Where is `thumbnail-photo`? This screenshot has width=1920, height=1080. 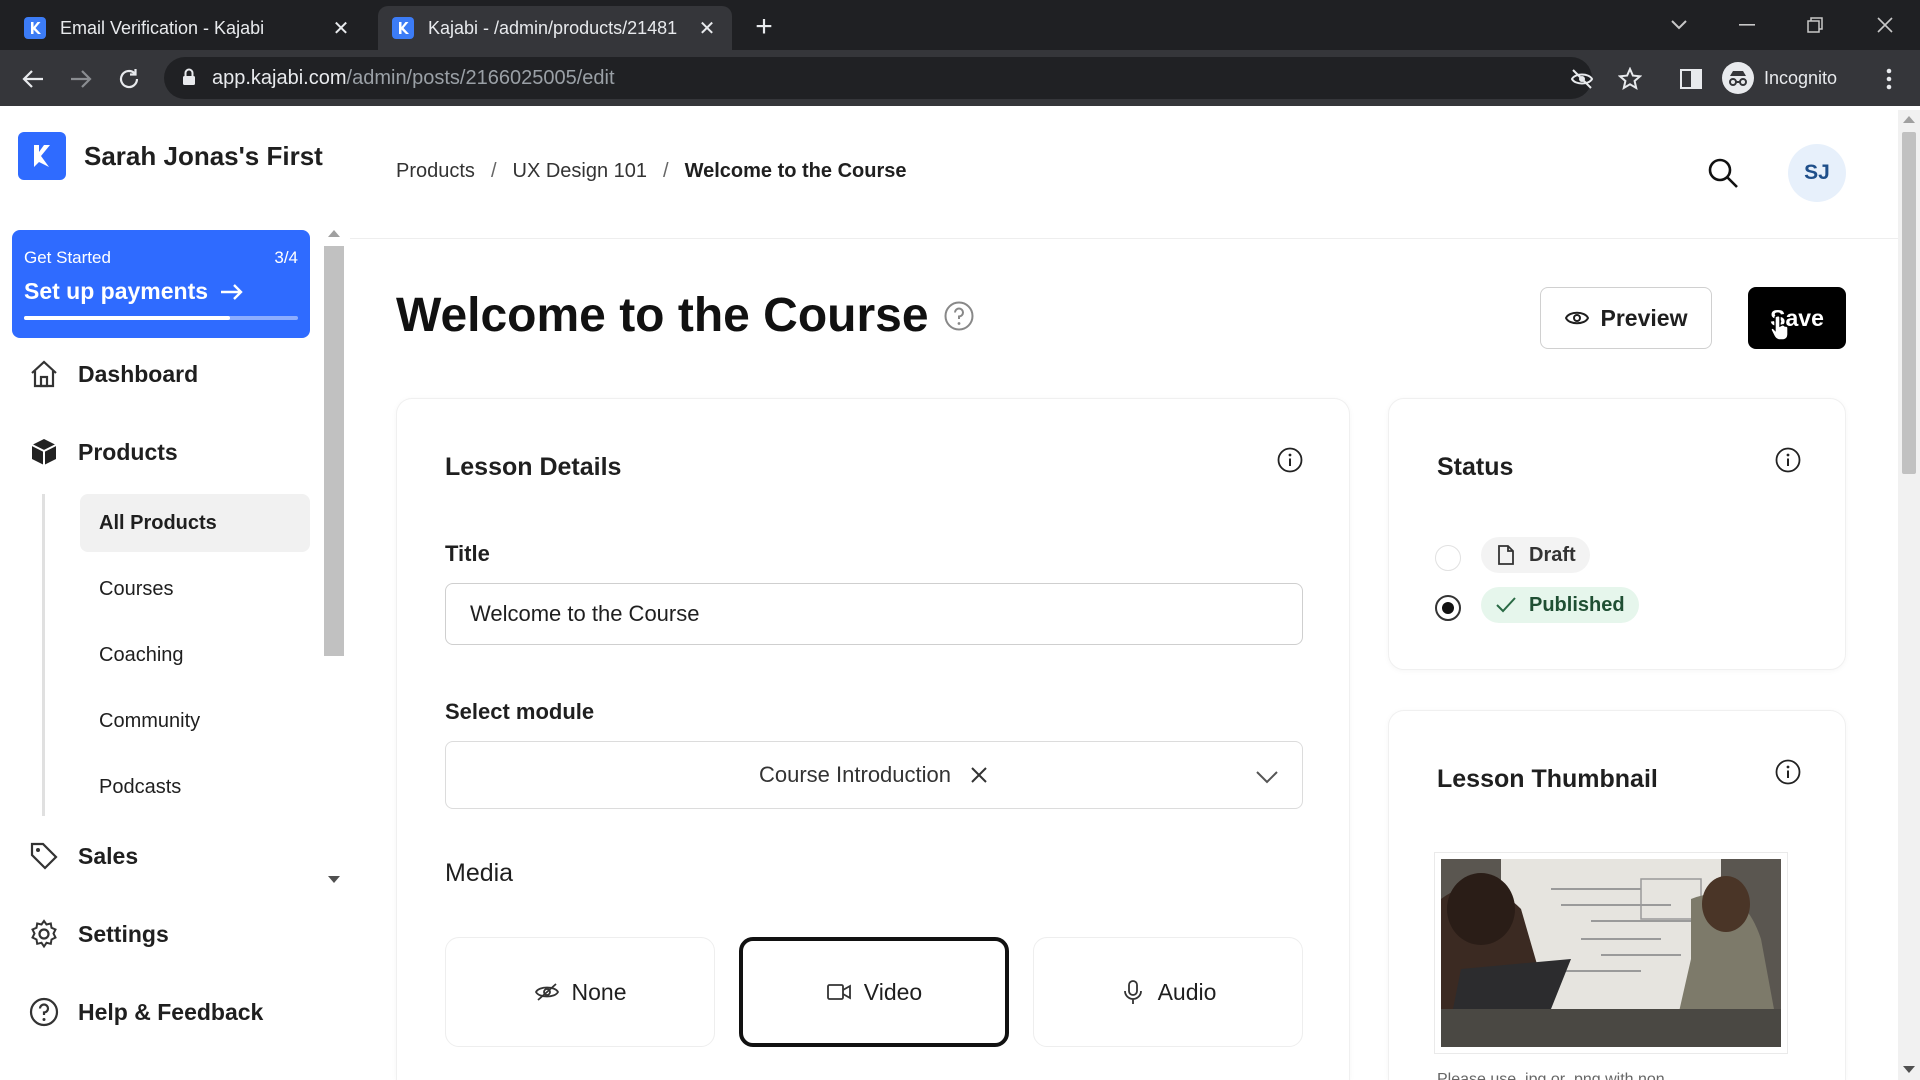
thumbnail-photo is located at coordinates (1611, 953).